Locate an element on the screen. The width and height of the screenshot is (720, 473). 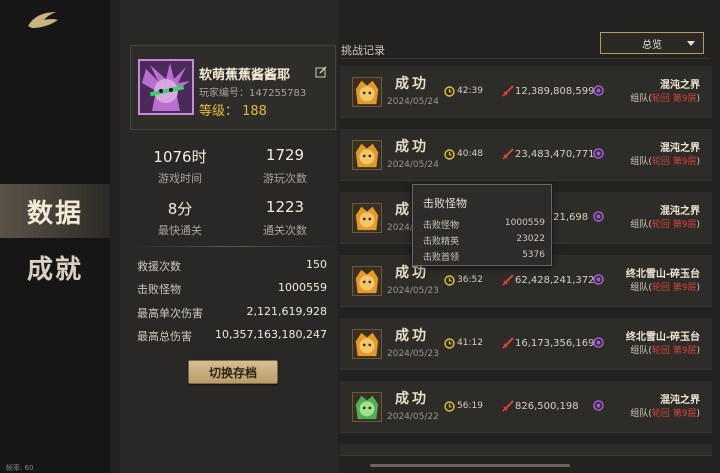
tooltip-row: 击败怪物 1000559 is located at coordinates (484, 224).